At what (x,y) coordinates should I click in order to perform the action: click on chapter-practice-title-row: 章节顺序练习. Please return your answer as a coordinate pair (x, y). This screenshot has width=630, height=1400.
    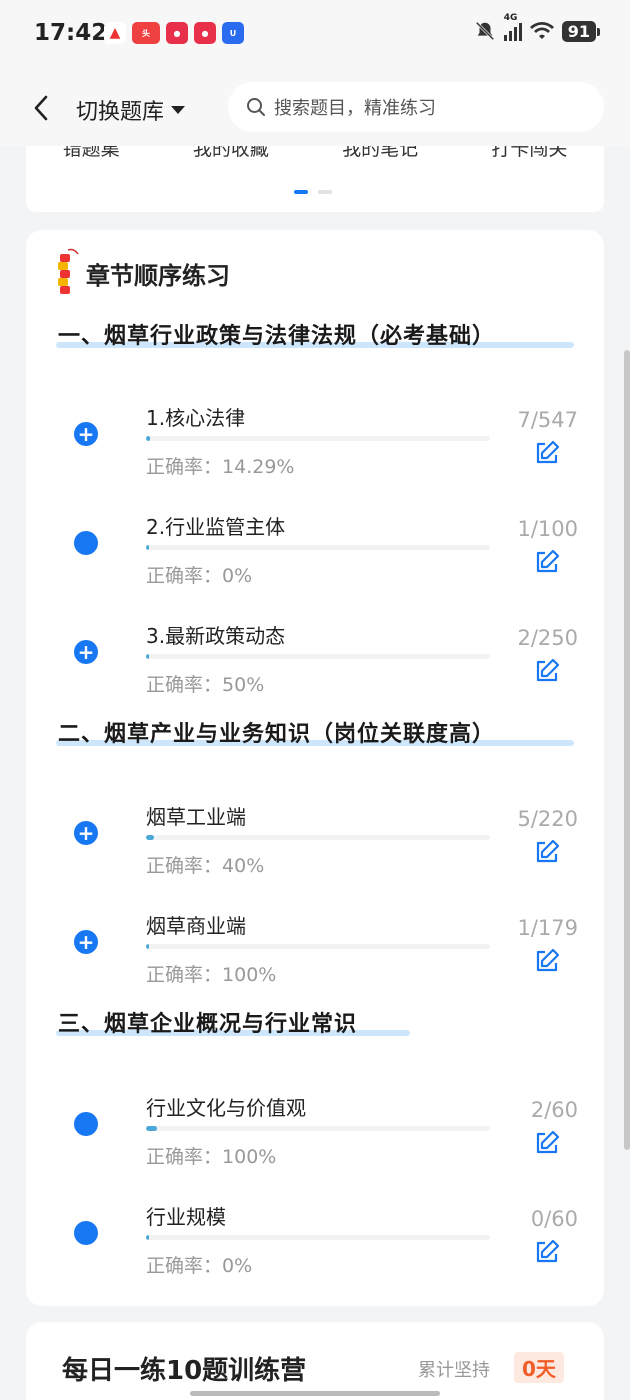
    Looking at the image, I should click on (142, 273).